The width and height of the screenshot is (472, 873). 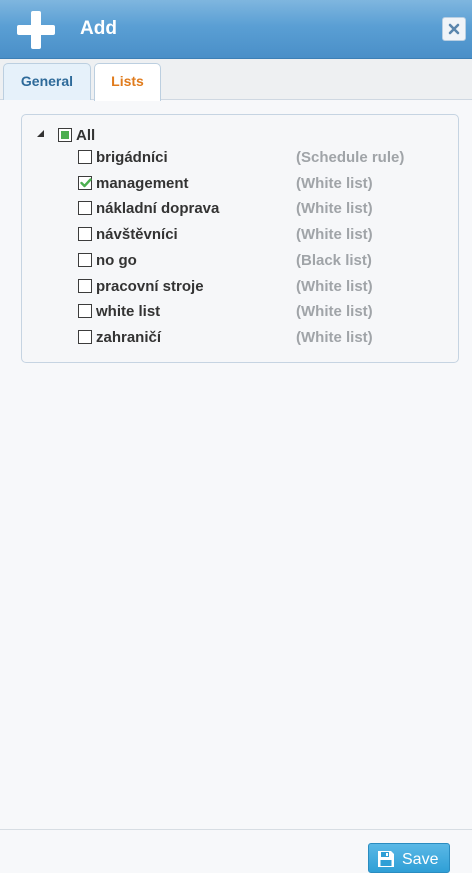 What do you see at coordinates (129, 337) in the screenshot?
I see `list-item-name: zahraničí` at bounding box center [129, 337].